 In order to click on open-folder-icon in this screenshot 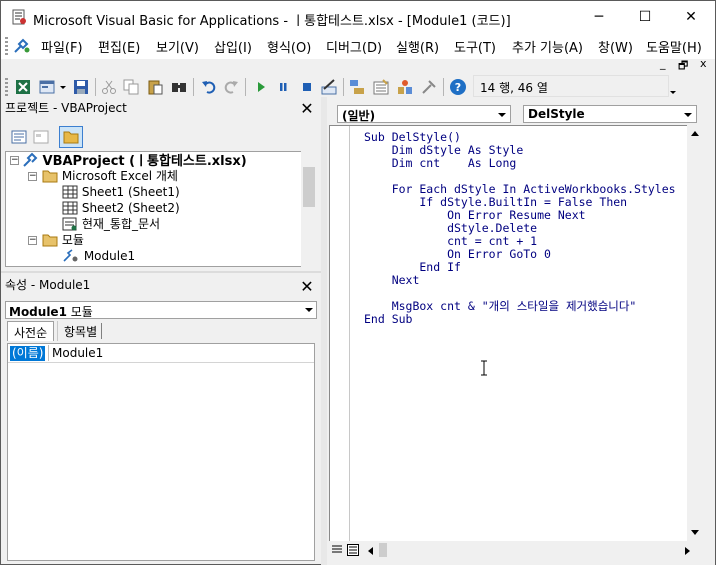, I will do `click(50, 176)`.